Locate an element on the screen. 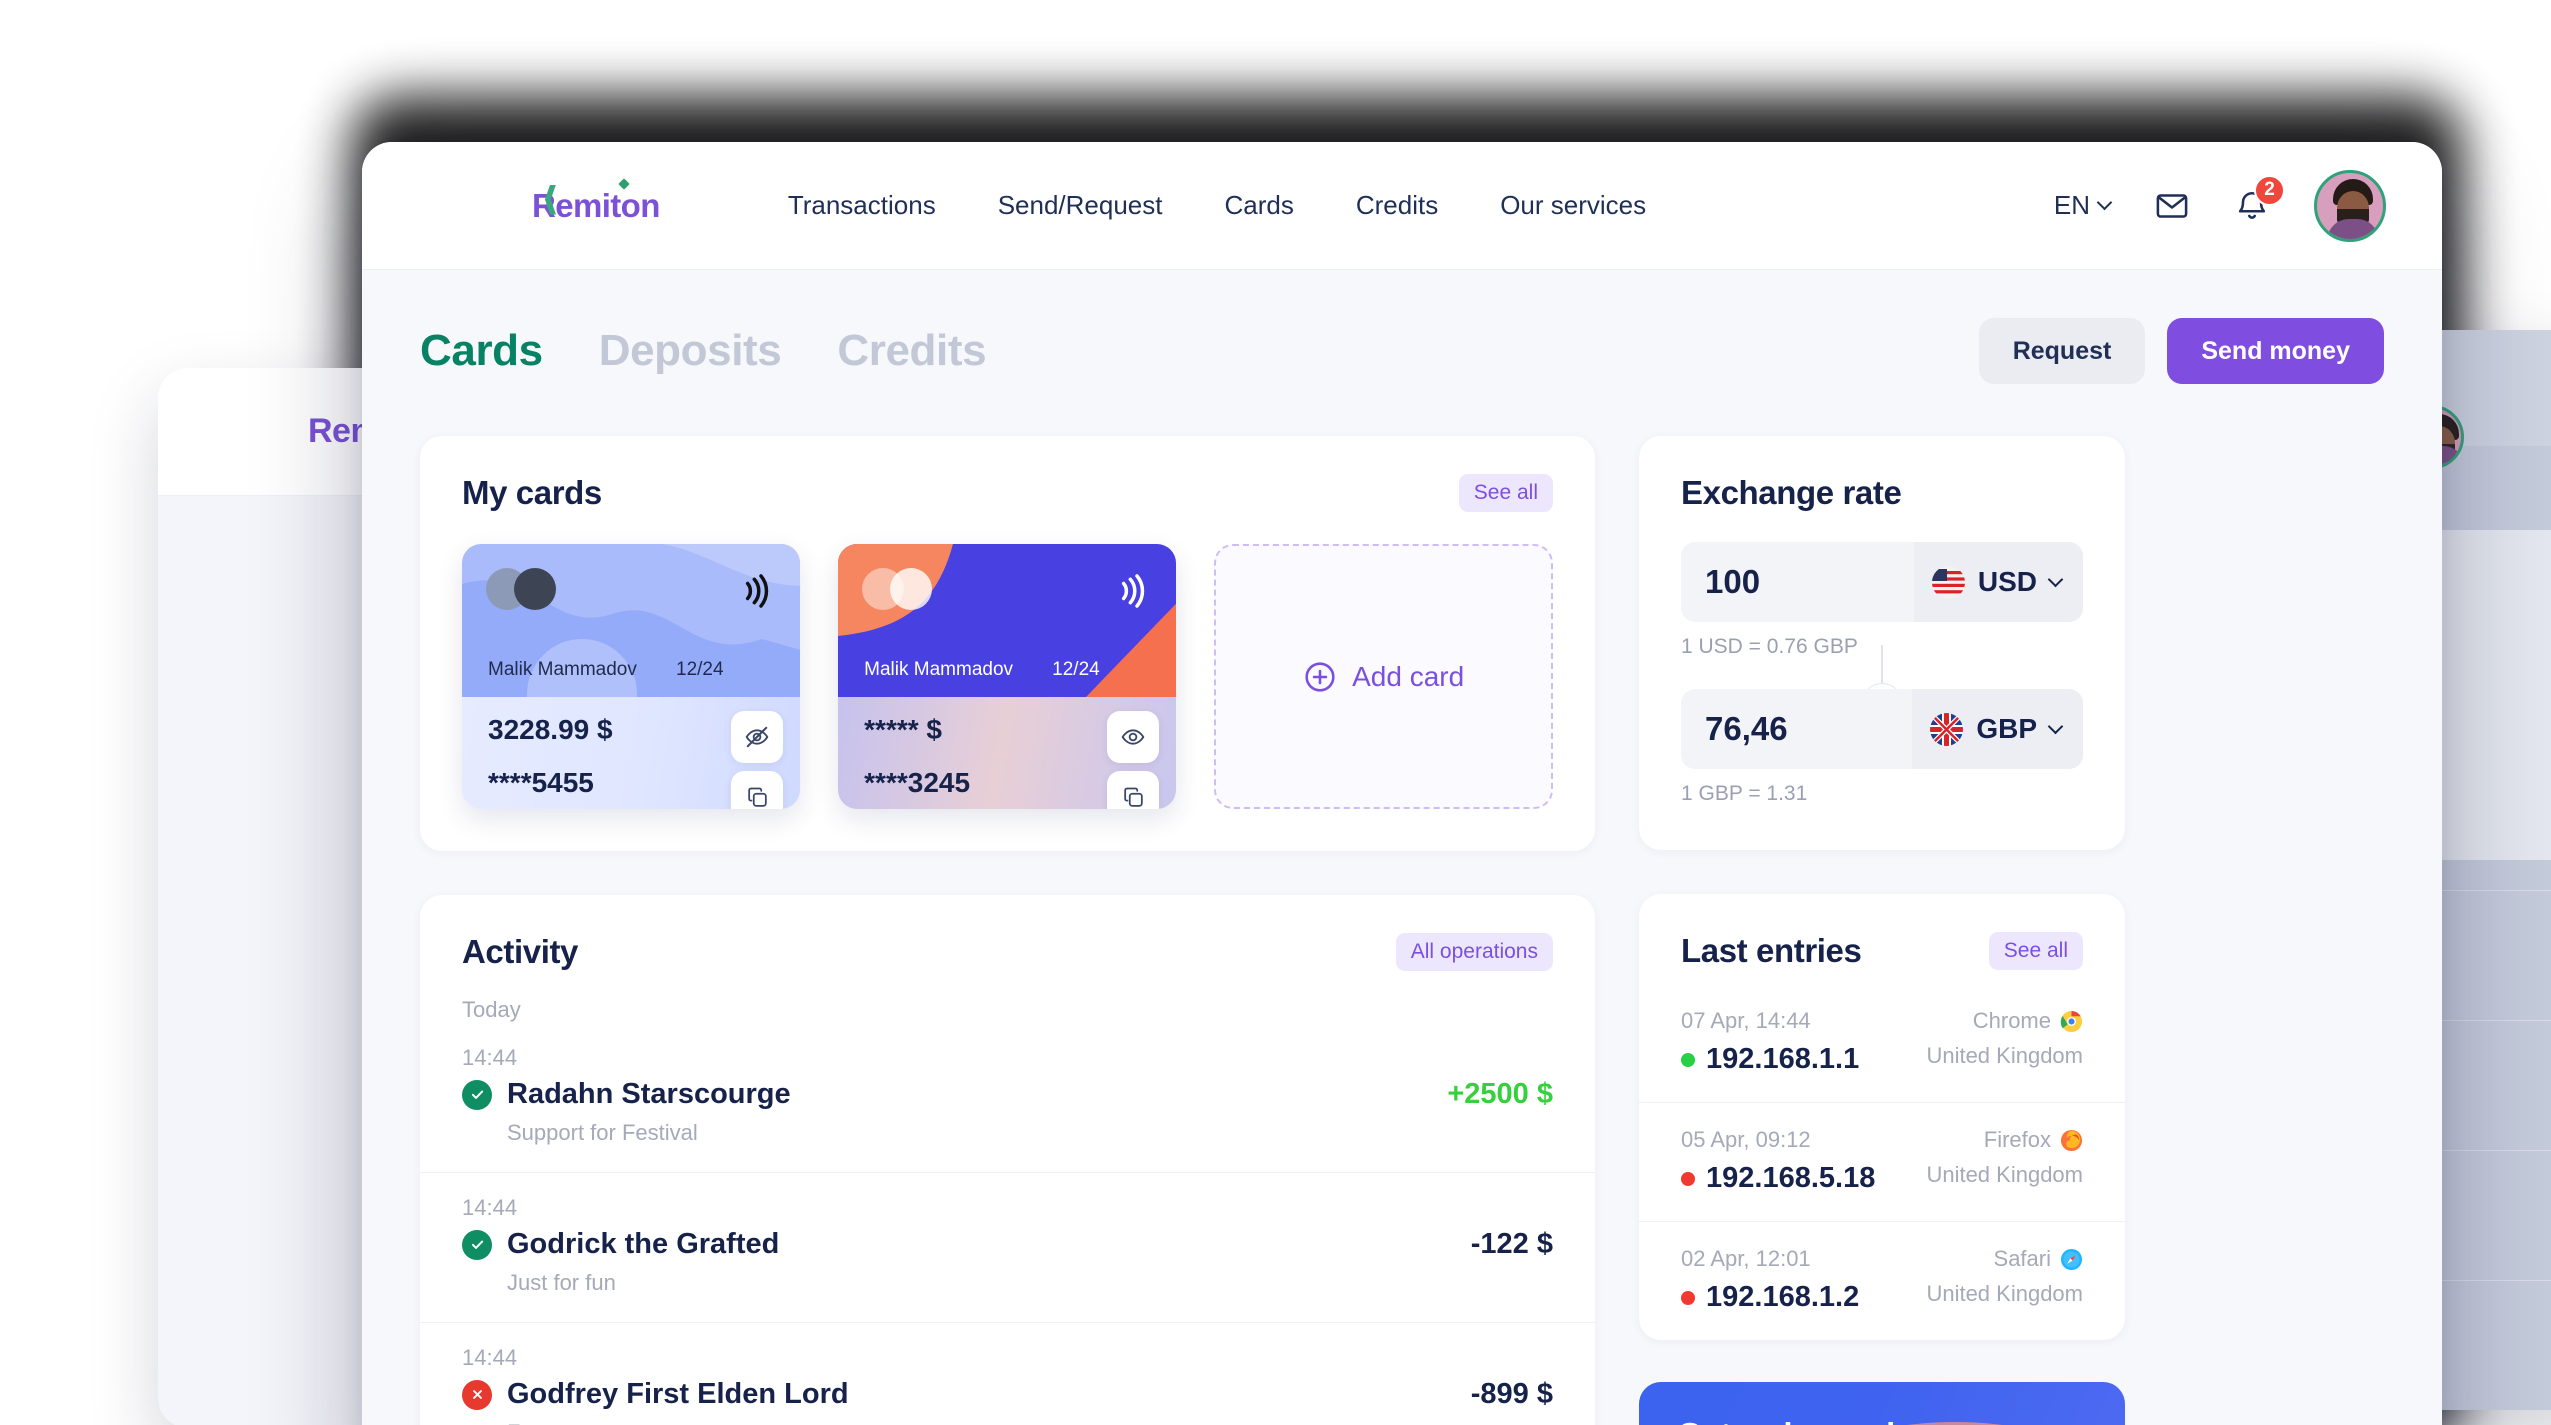 The image size is (2551, 1425). bank-card: Malik Mammadov 12/24 ***** $ ****3245 is located at coordinates (1007, 676).